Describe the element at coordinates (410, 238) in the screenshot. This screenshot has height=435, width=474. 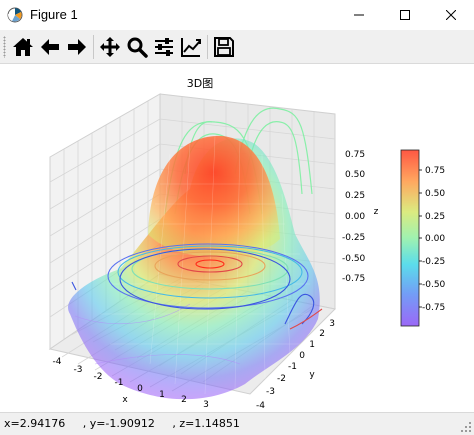
I see `colorbar-gradient` at that location.